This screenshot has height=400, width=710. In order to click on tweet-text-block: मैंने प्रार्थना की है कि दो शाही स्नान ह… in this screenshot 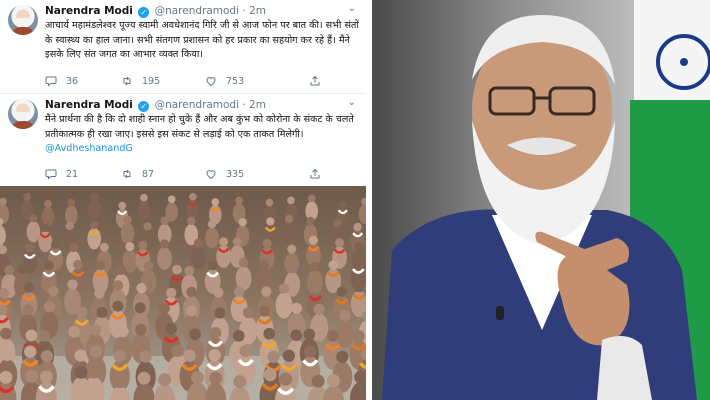, I will do `click(202, 135)`.